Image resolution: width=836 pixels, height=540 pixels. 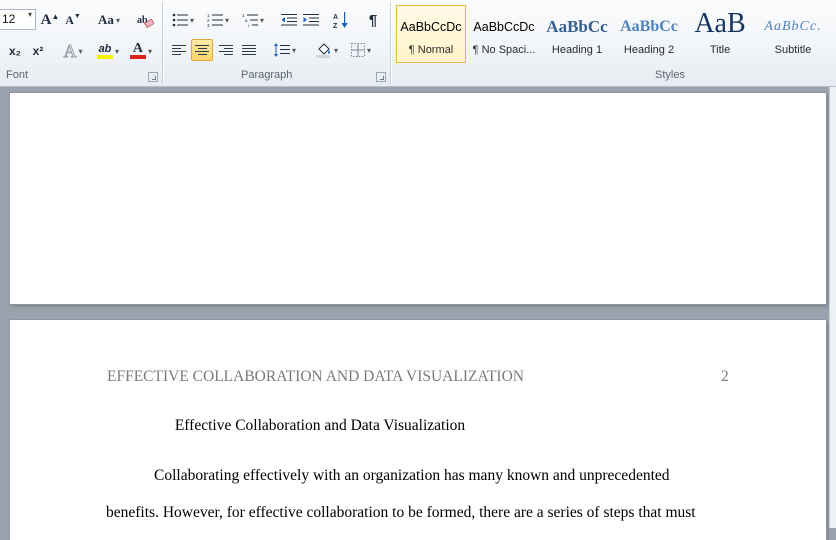 What do you see at coordinates (832, 307) in the screenshot?
I see `vertical-scrollbar` at bounding box center [832, 307].